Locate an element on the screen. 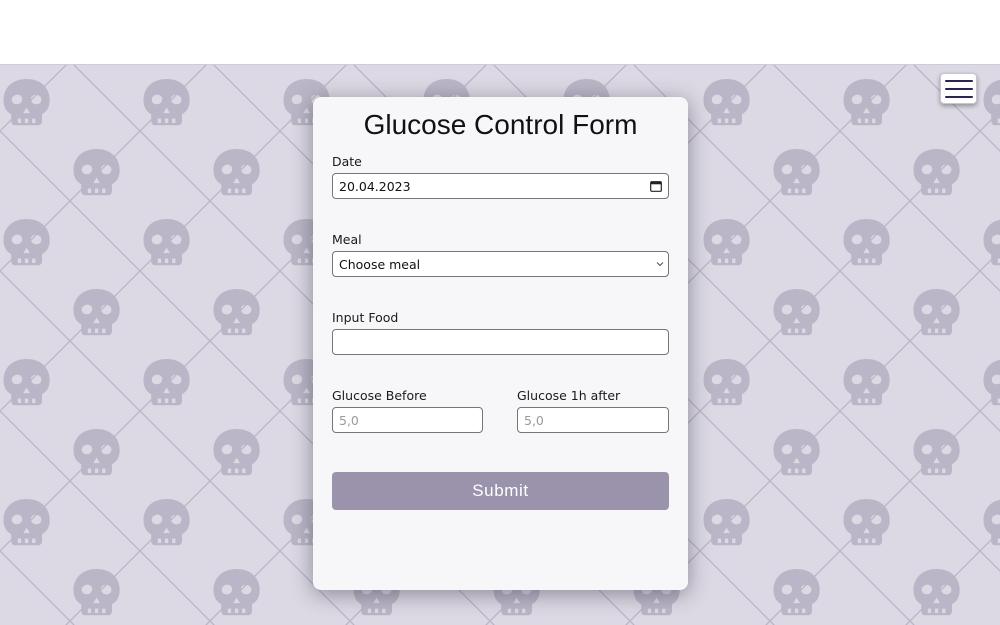 Image resolution: width=1000 pixels, height=625 pixels. date-value: 20.04.2023 is located at coordinates (375, 186).